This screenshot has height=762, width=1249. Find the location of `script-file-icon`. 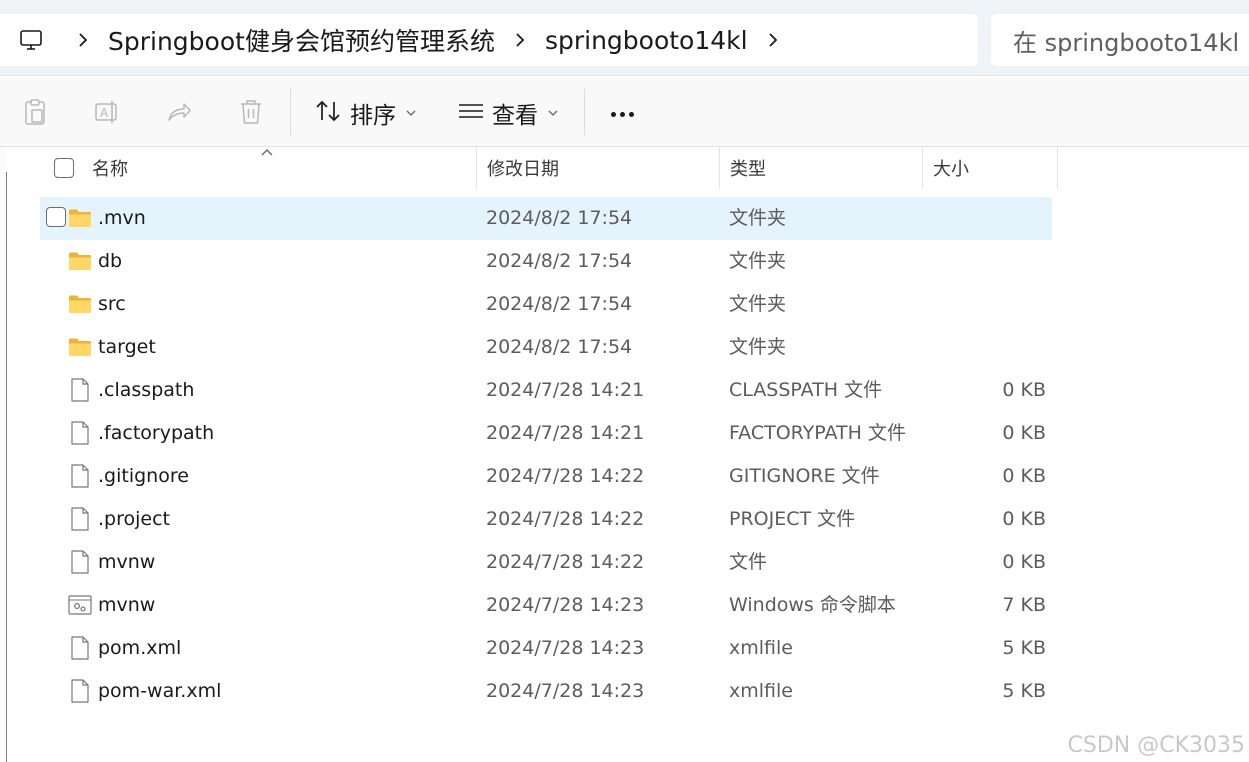

script-file-icon is located at coordinates (80, 605).